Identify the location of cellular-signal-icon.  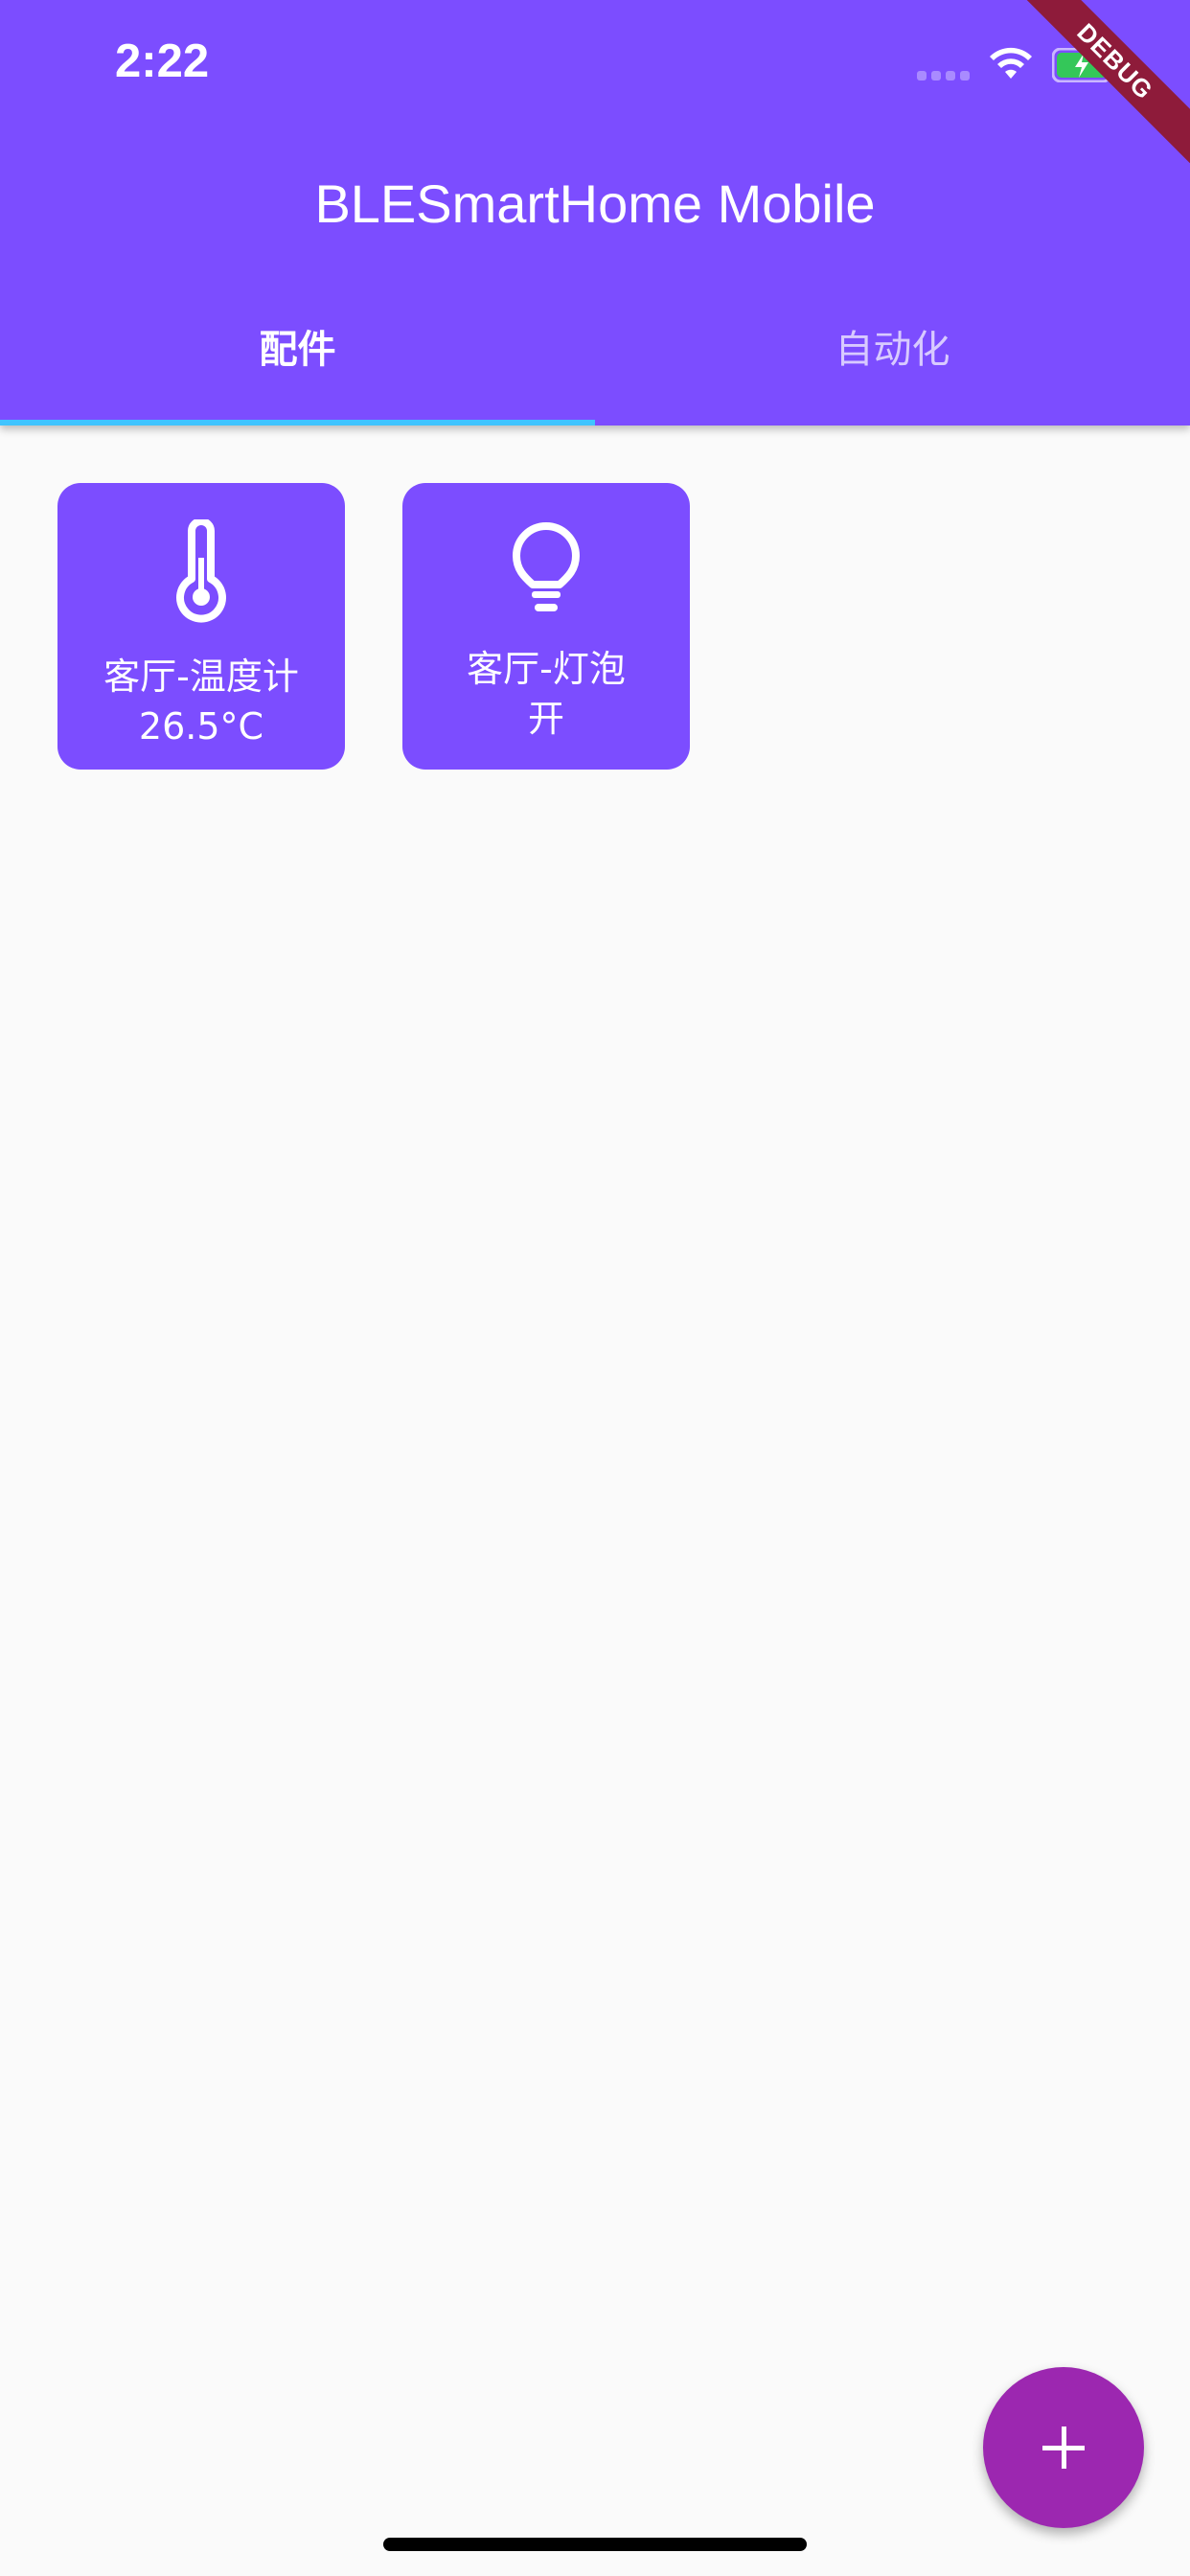
(944, 75).